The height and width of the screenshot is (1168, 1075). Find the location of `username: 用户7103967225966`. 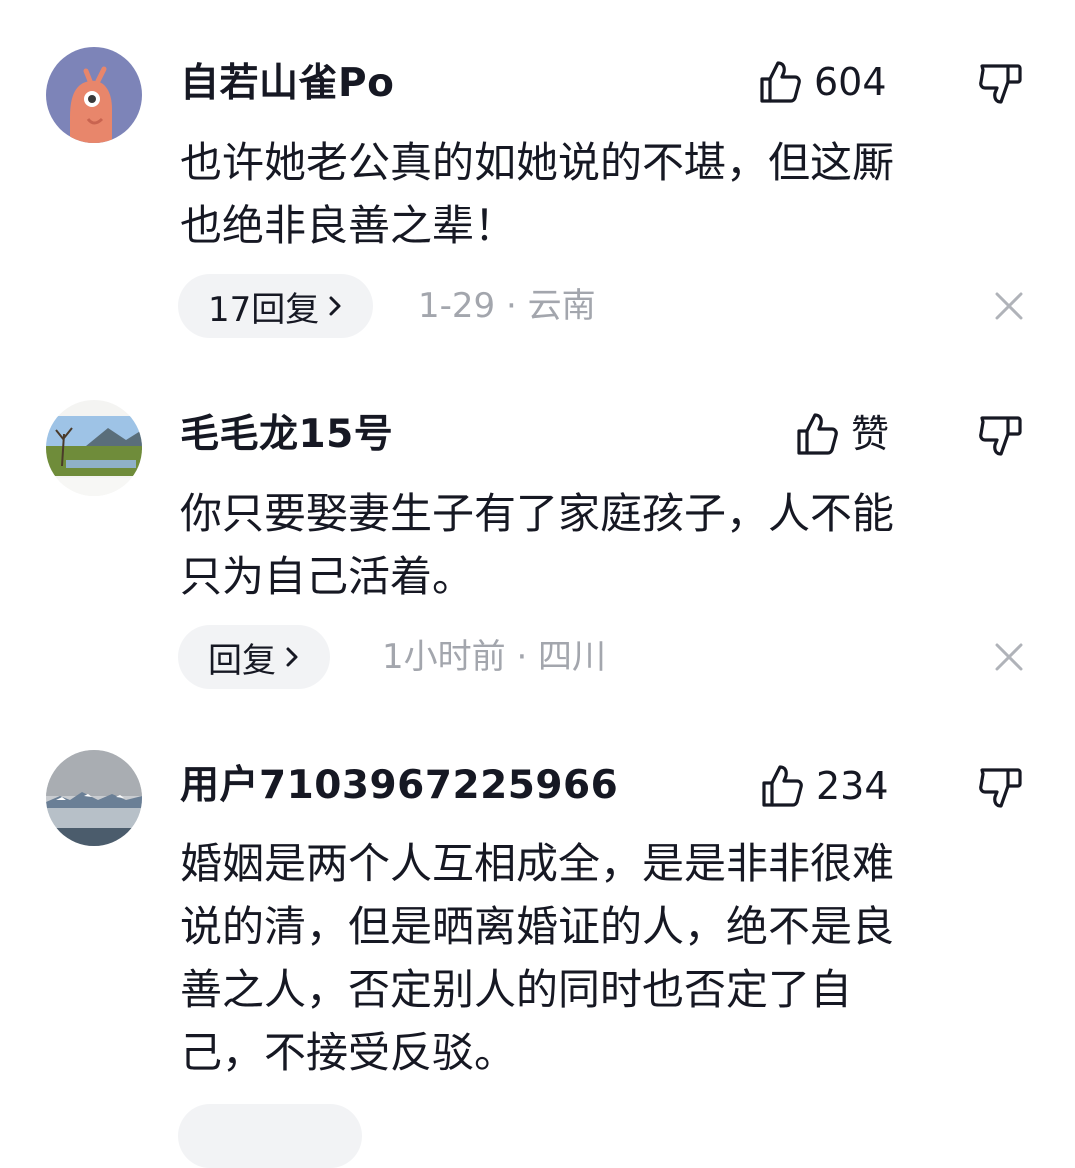

username: 用户7103967225966 is located at coordinates (399, 786).